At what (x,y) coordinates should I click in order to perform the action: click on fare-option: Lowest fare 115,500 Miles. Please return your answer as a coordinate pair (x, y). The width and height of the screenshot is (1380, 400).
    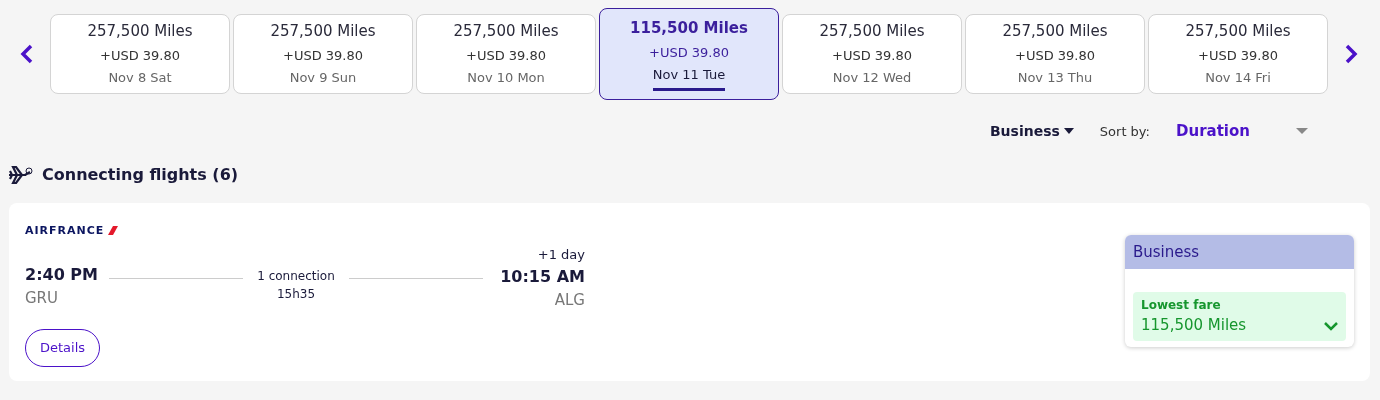
    Looking at the image, I should click on (1239, 316).